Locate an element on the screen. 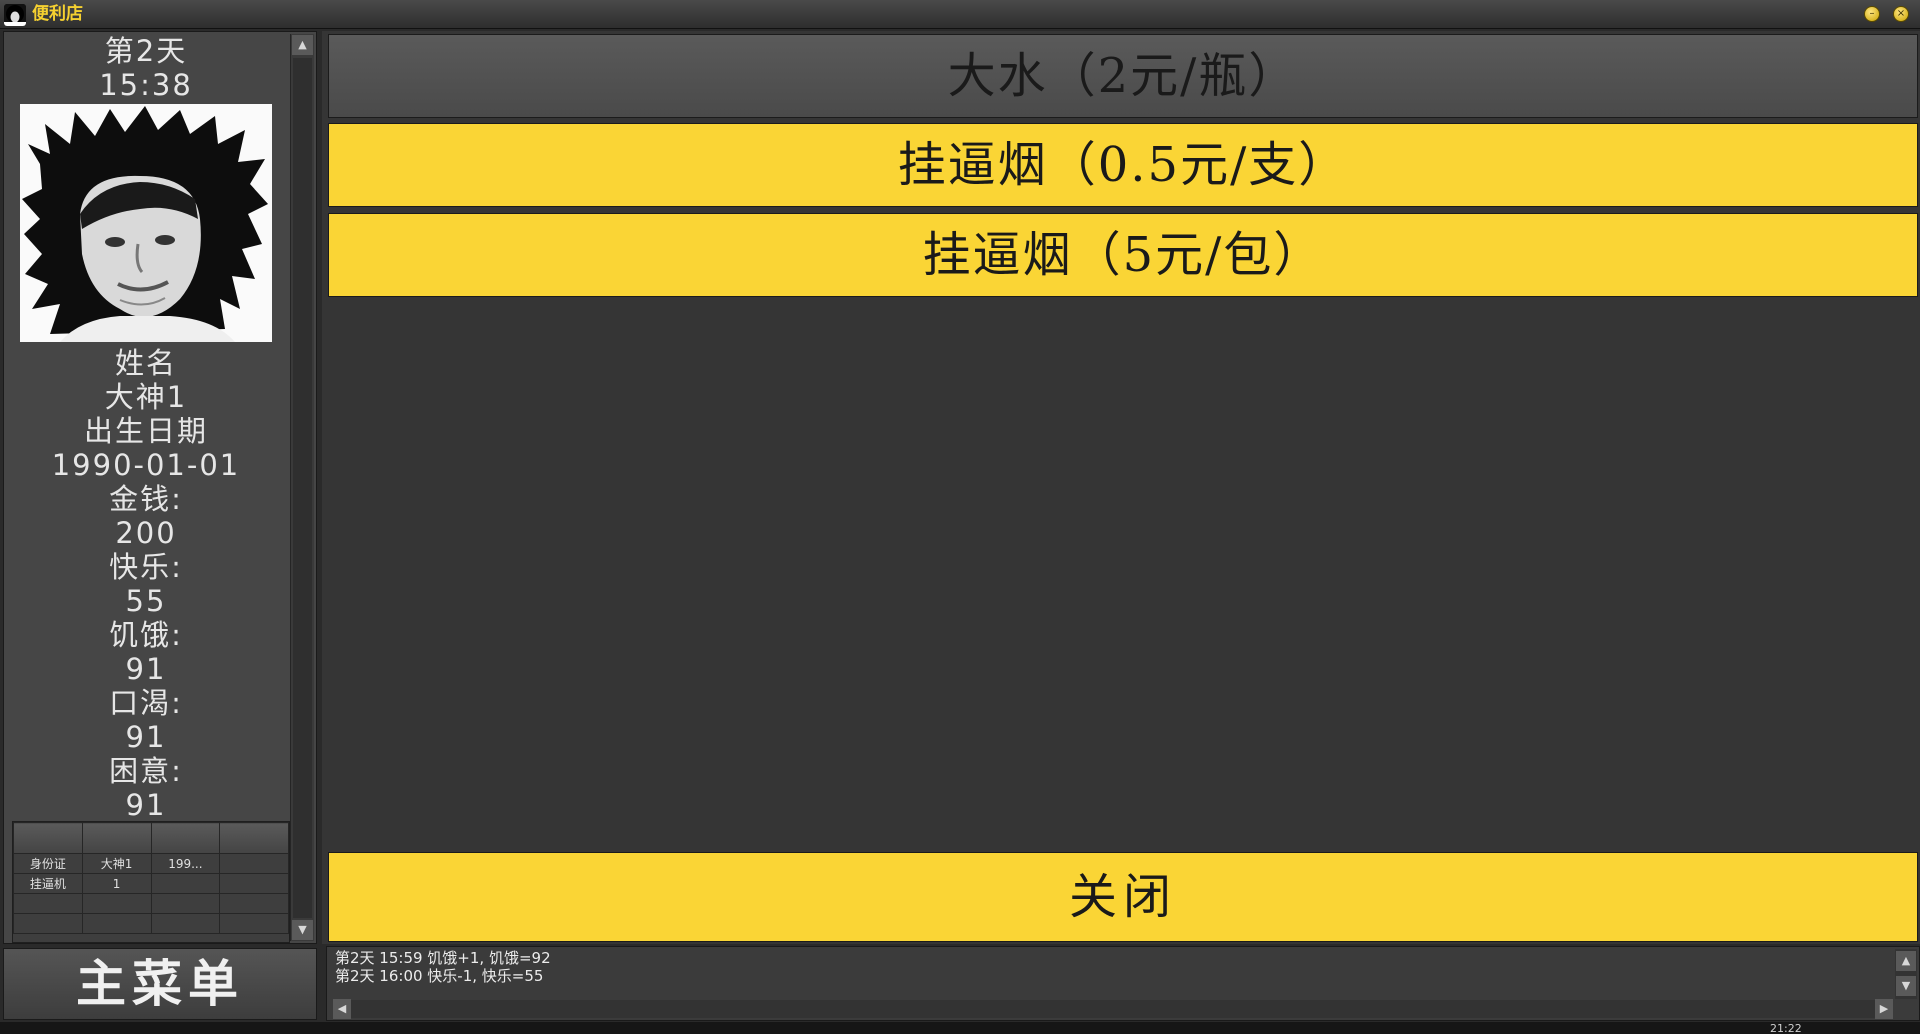 The image size is (1920, 1034). hunger-label: 饥饿: is located at coordinates (146, 635).